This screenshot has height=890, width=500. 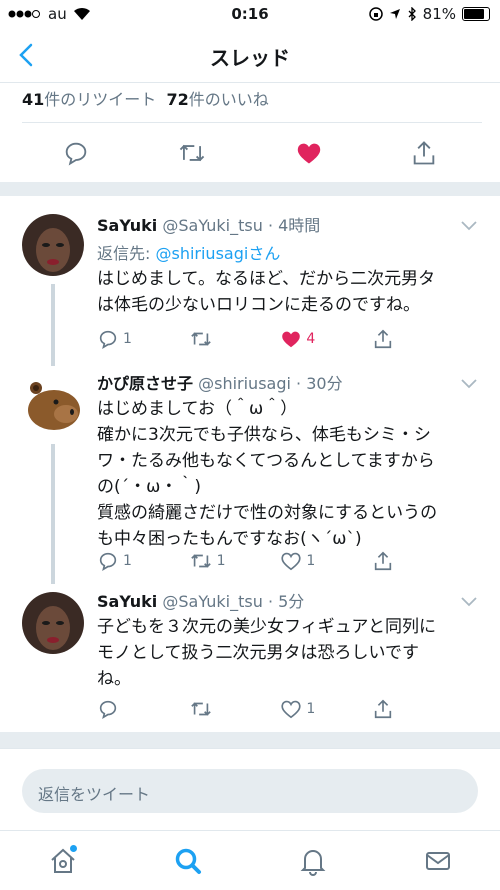 I want to click on reply-button, so click(x=117, y=709).